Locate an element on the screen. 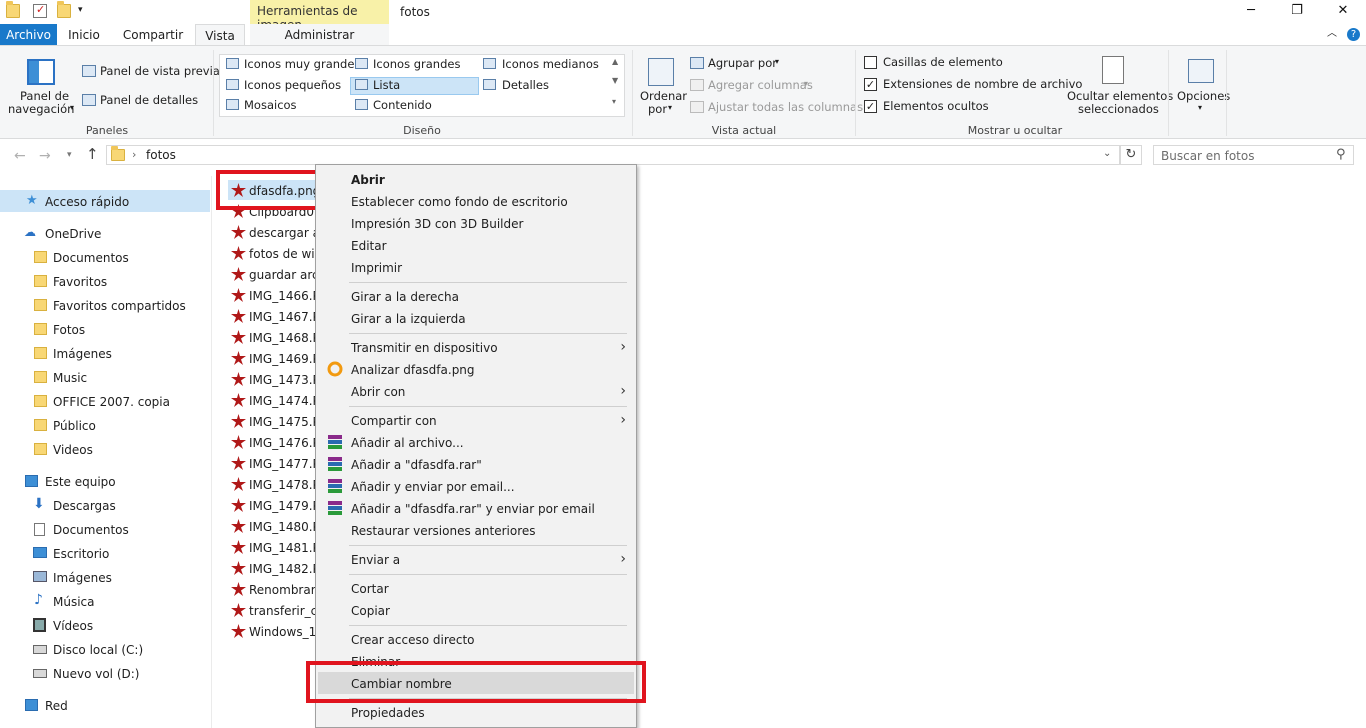 This screenshot has width=1366, height=728. file-item: IMG_1480.PN is located at coordinates (273, 526).